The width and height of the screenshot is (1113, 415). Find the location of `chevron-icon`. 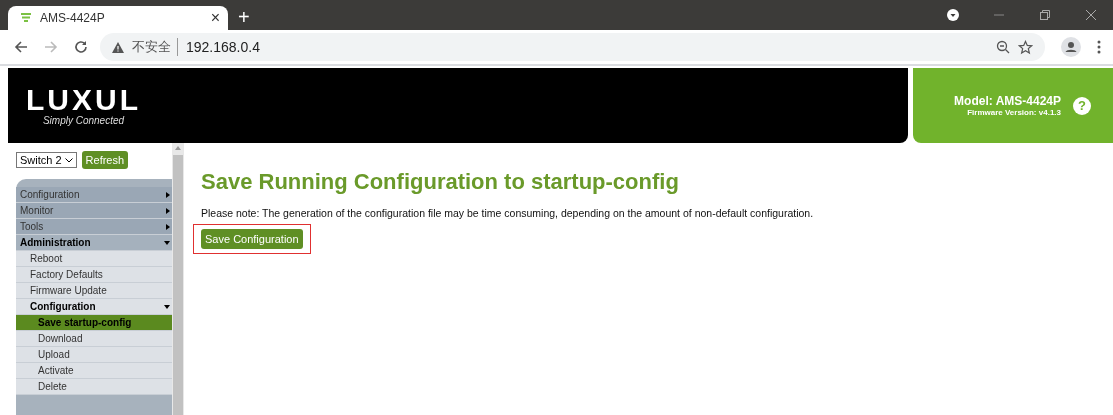

chevron-icon is located at coordinates (68, 160).